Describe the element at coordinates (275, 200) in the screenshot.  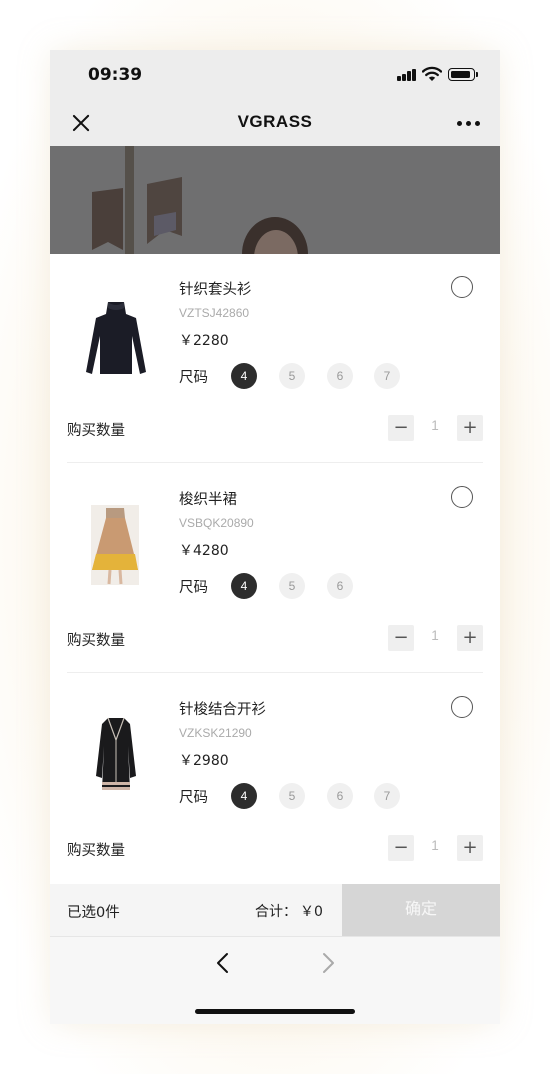
I see `banner-image` at that location.